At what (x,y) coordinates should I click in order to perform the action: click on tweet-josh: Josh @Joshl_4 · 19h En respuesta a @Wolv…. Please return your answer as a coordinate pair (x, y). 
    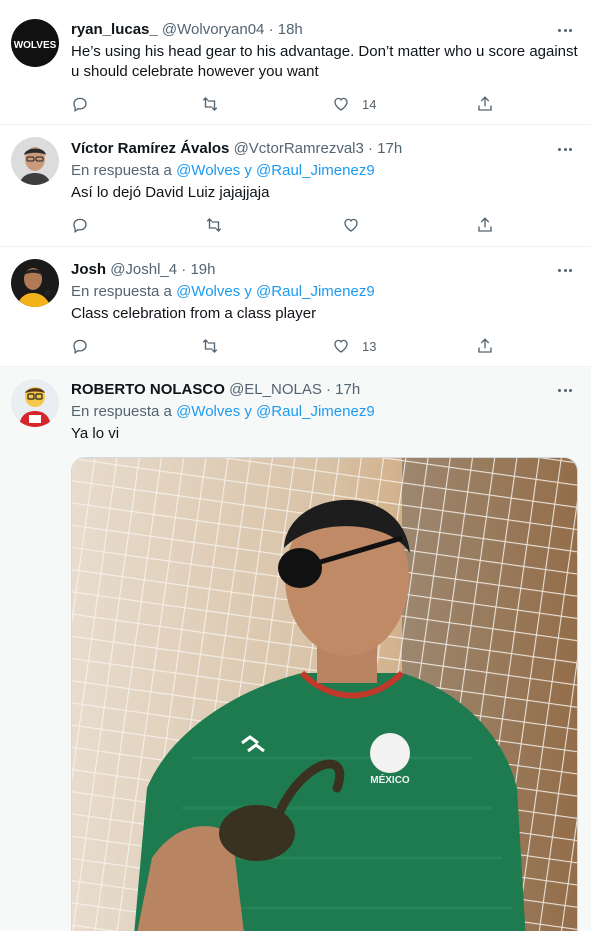
    Looking at the image, I should click on (295, 307).